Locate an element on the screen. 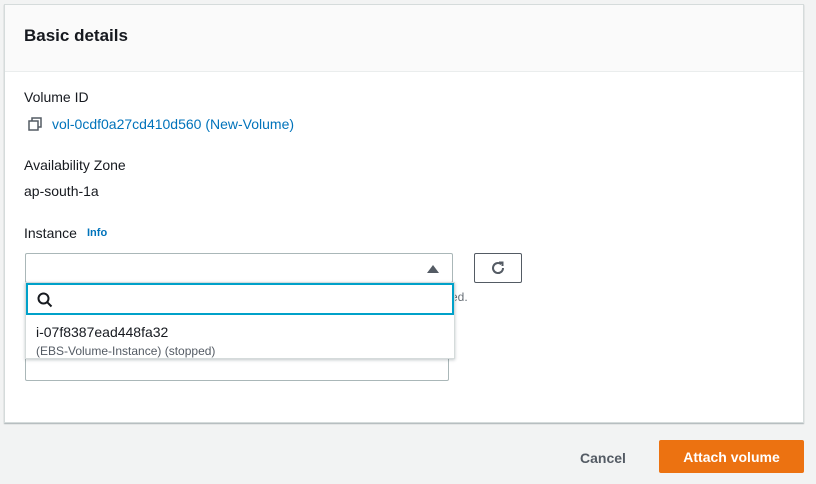 This screenshot has height=484, width=816. search-icon is located at coordinates (45, 300).